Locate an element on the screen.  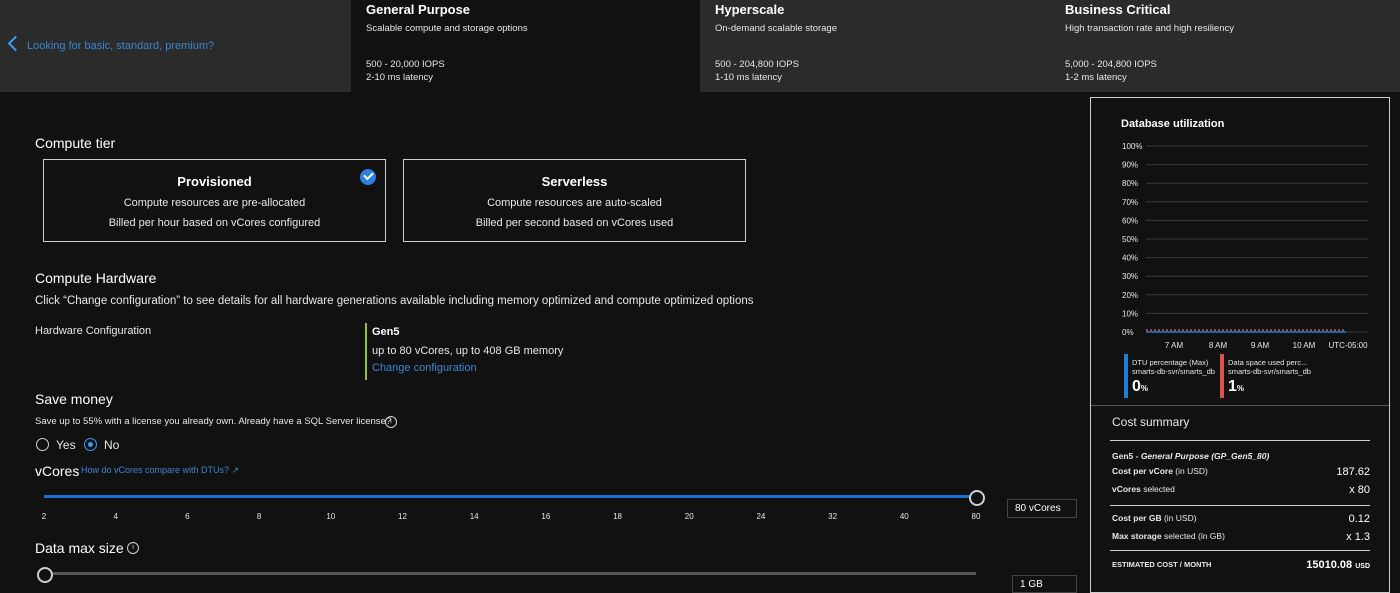
cost-row-value: 0.12 is located at coordinates (1359, 519).